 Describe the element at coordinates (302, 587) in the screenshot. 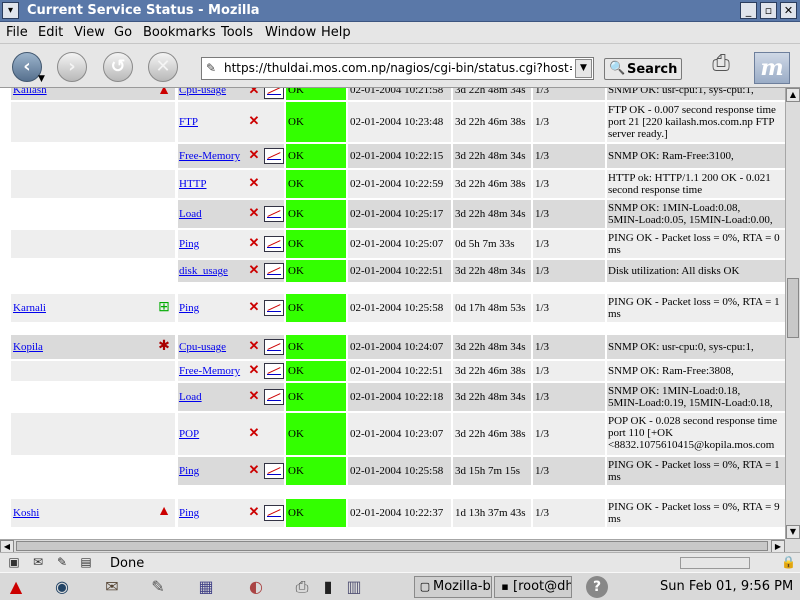

I see `print-manager-launcher-icon: ⎙` at that location.